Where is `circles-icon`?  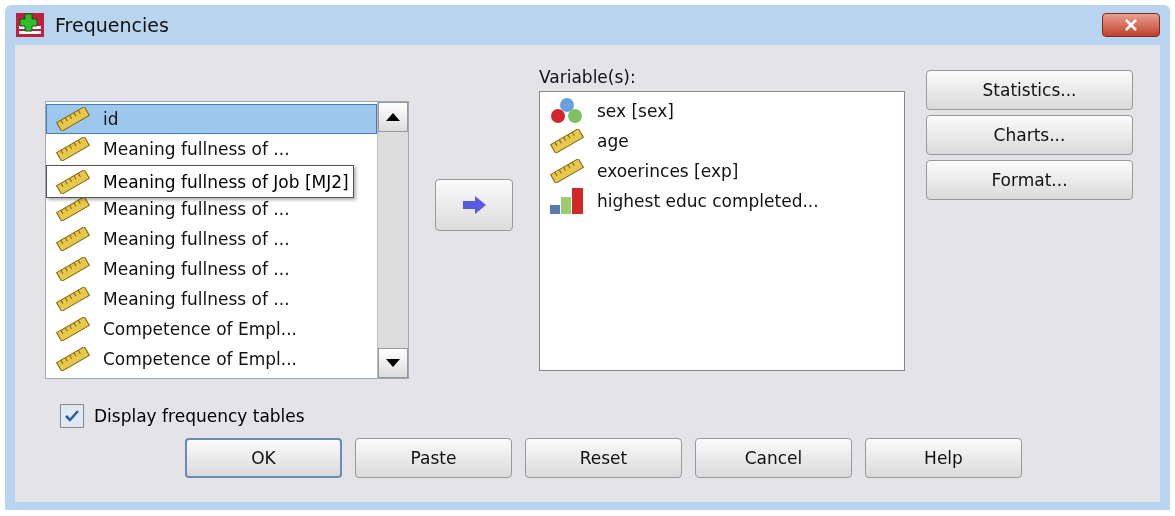 circles-icon is located at coordinates (567, 111).